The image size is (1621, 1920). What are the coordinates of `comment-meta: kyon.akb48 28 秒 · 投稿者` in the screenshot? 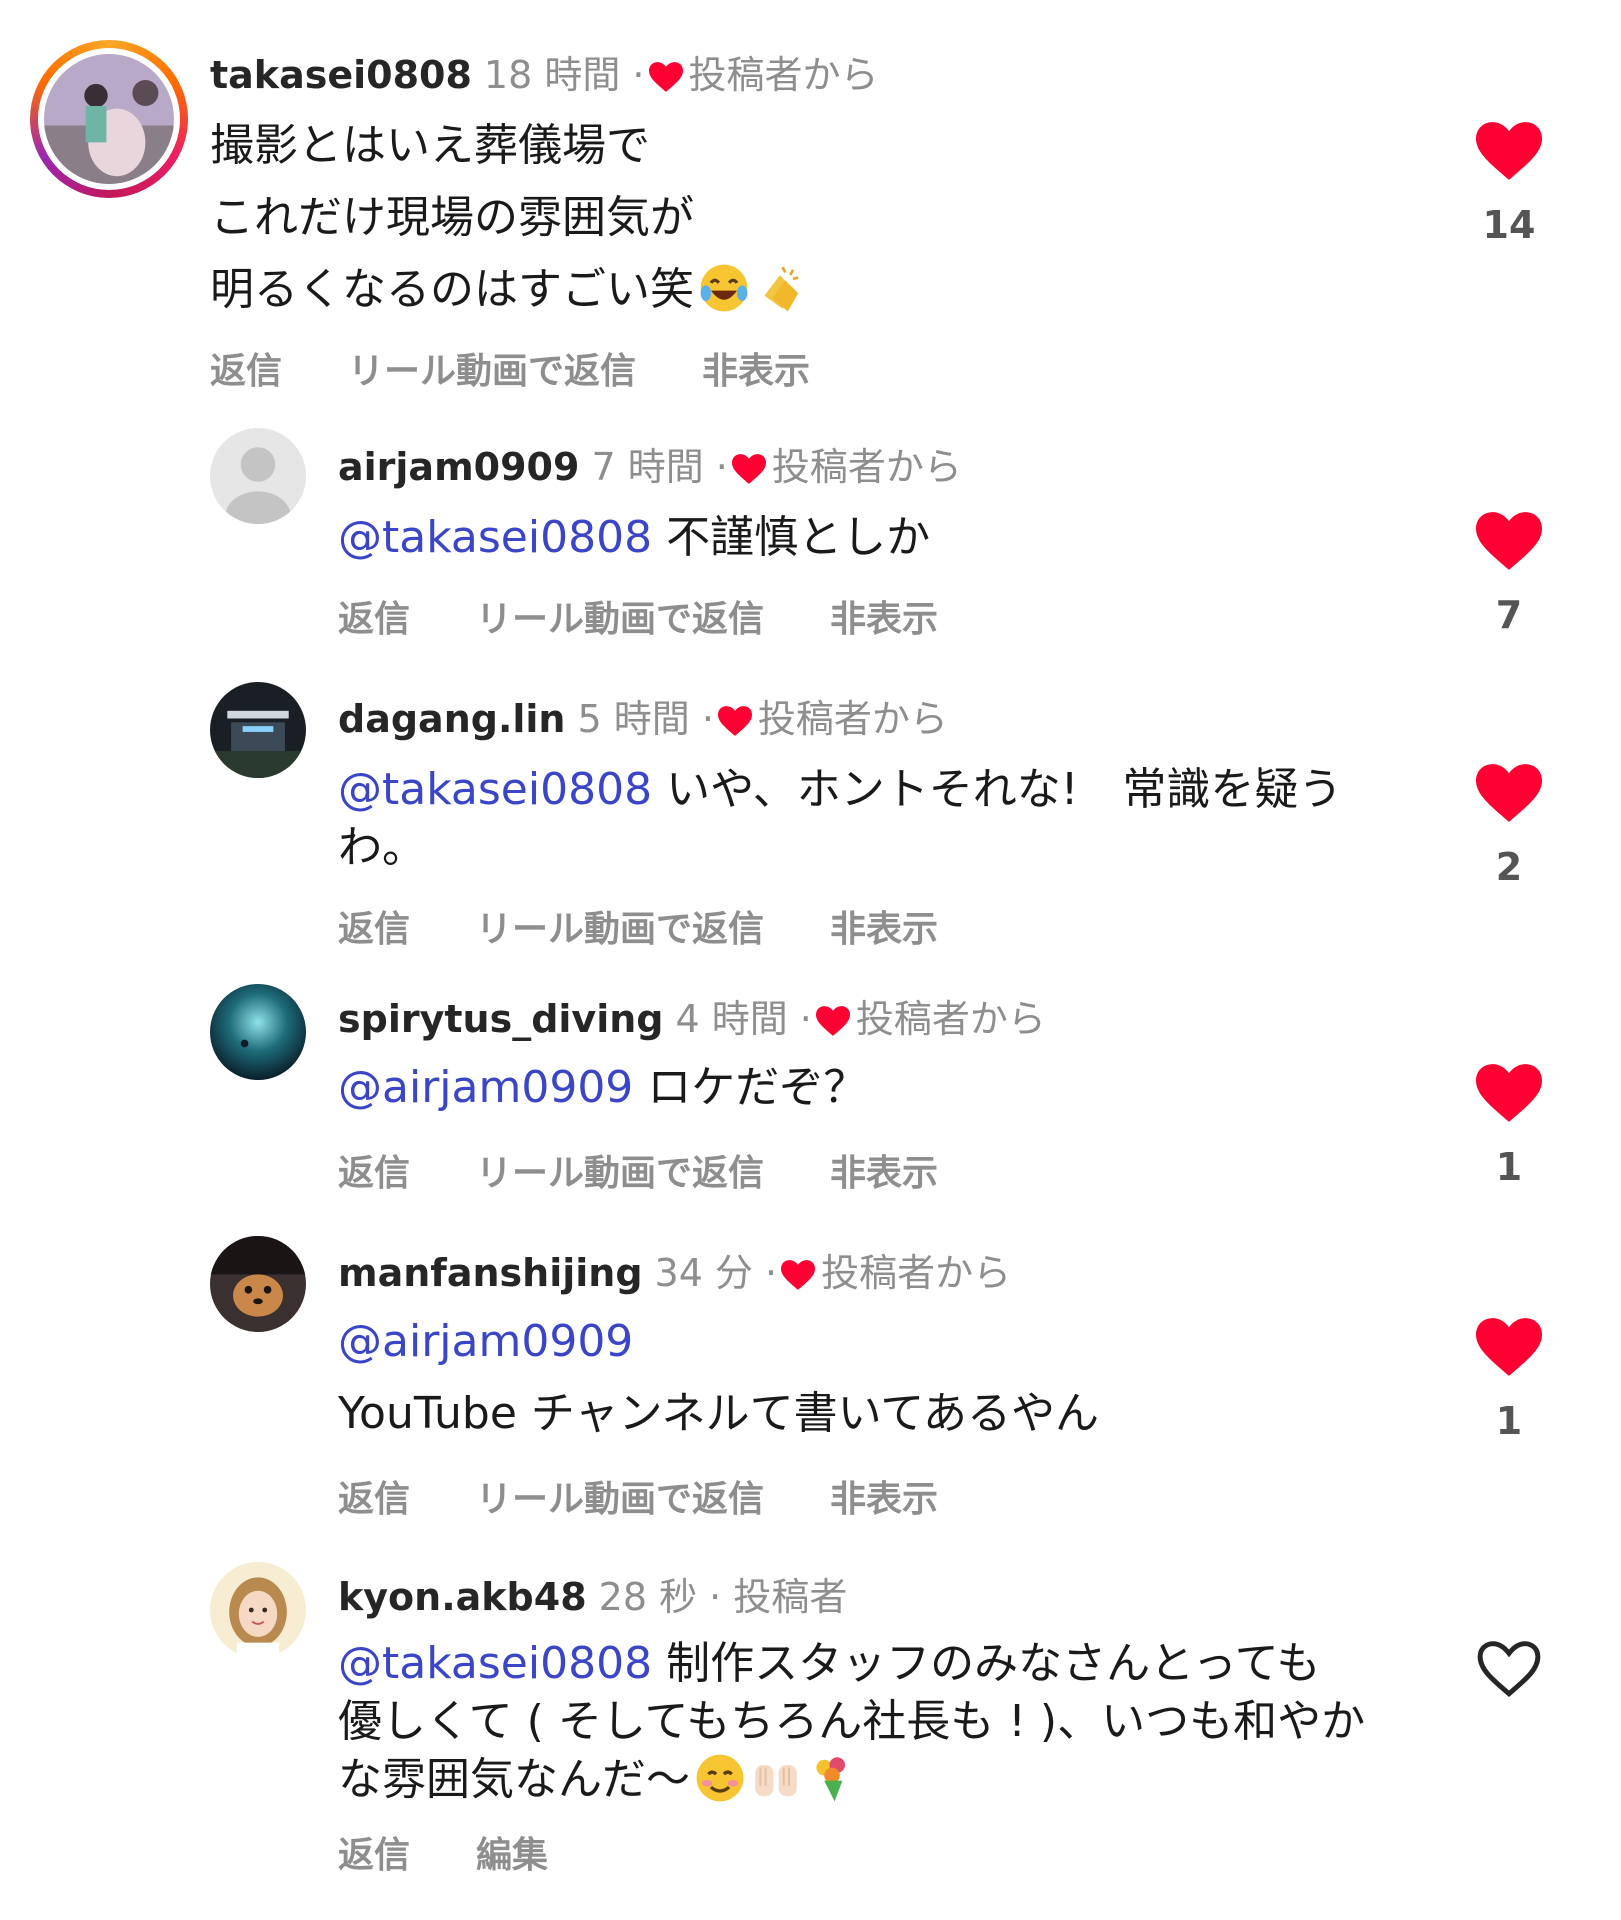 It's located at (592, 1597).